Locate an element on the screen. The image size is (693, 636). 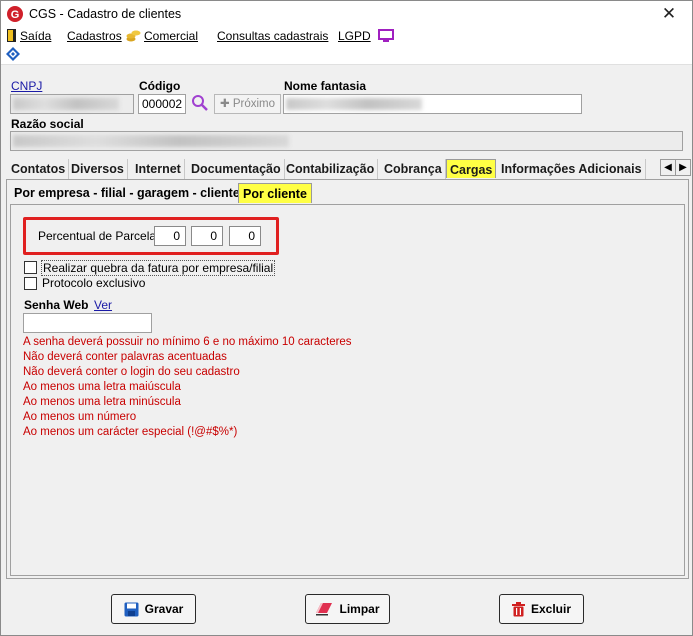
proximo-button: ✚ Próximo is located at coordinates (247, 104).